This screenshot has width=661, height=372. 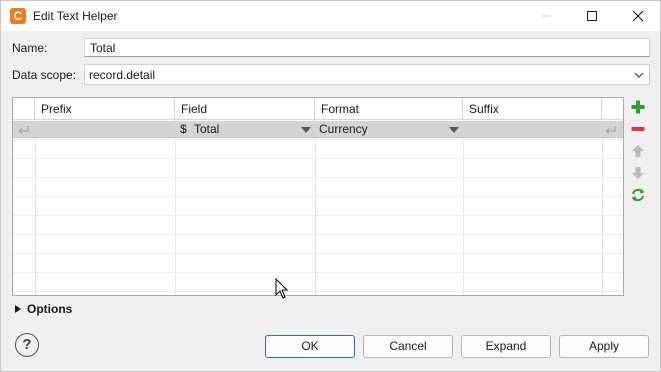 I want to click on data-scope-label: Data scope:, so click(x=44, y=75).